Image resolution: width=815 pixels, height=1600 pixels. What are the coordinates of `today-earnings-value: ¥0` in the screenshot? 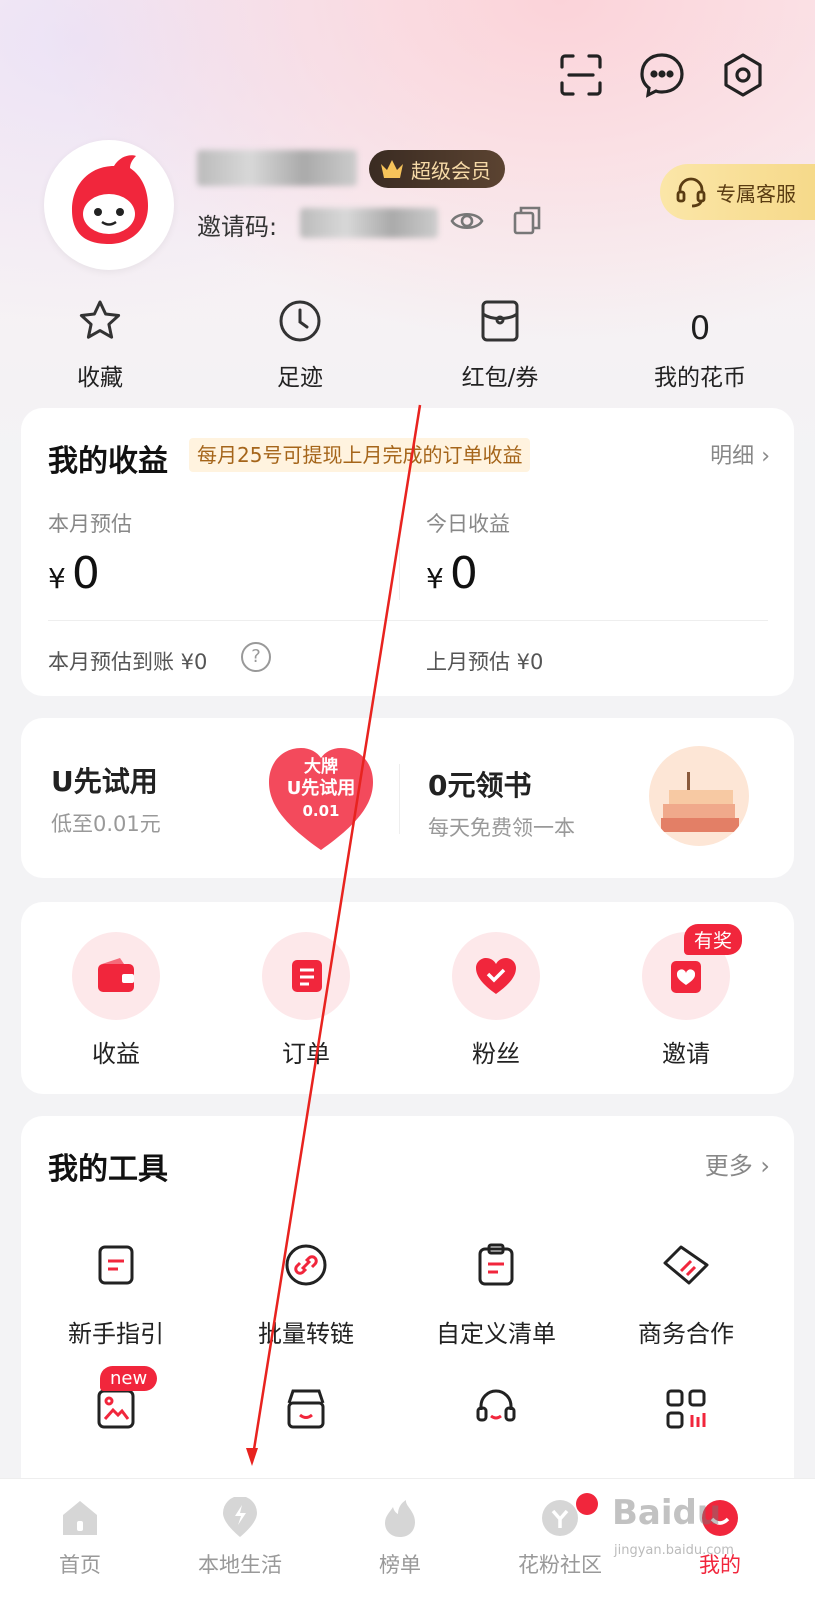 It's located at (452, 573).